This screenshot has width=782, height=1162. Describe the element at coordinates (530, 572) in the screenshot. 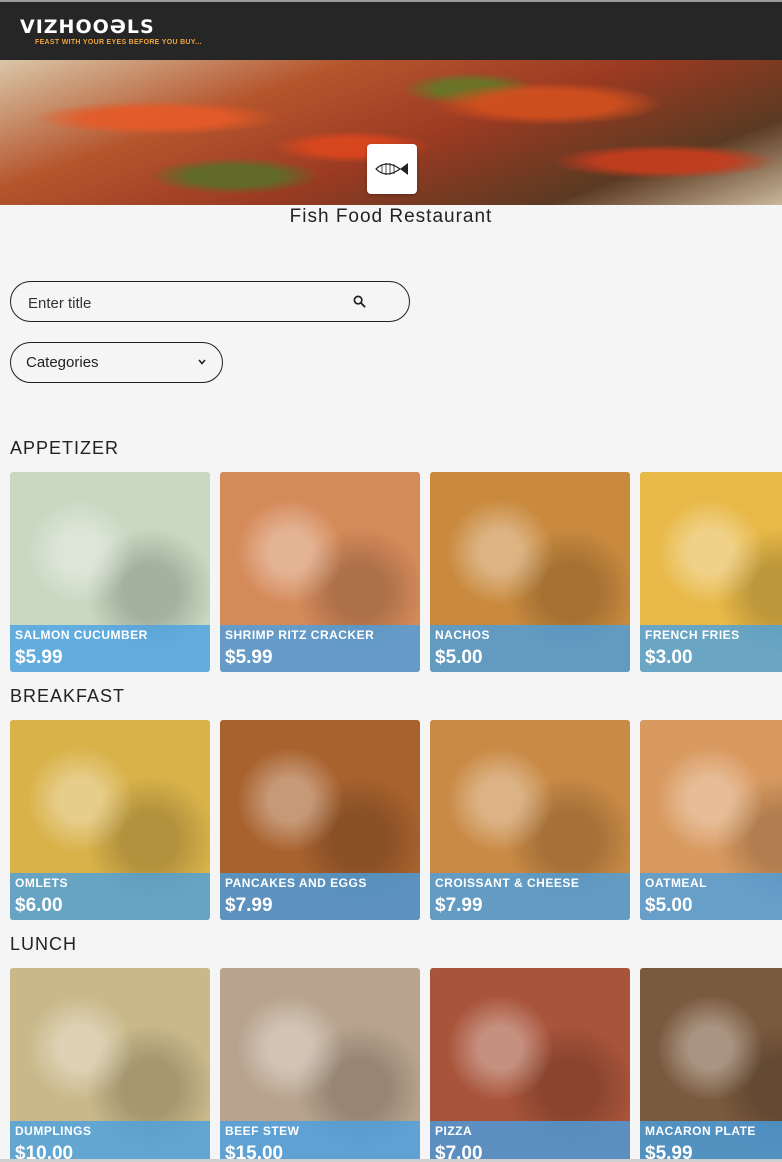

I see `menu-card: NACHOS $5.00` at that location.